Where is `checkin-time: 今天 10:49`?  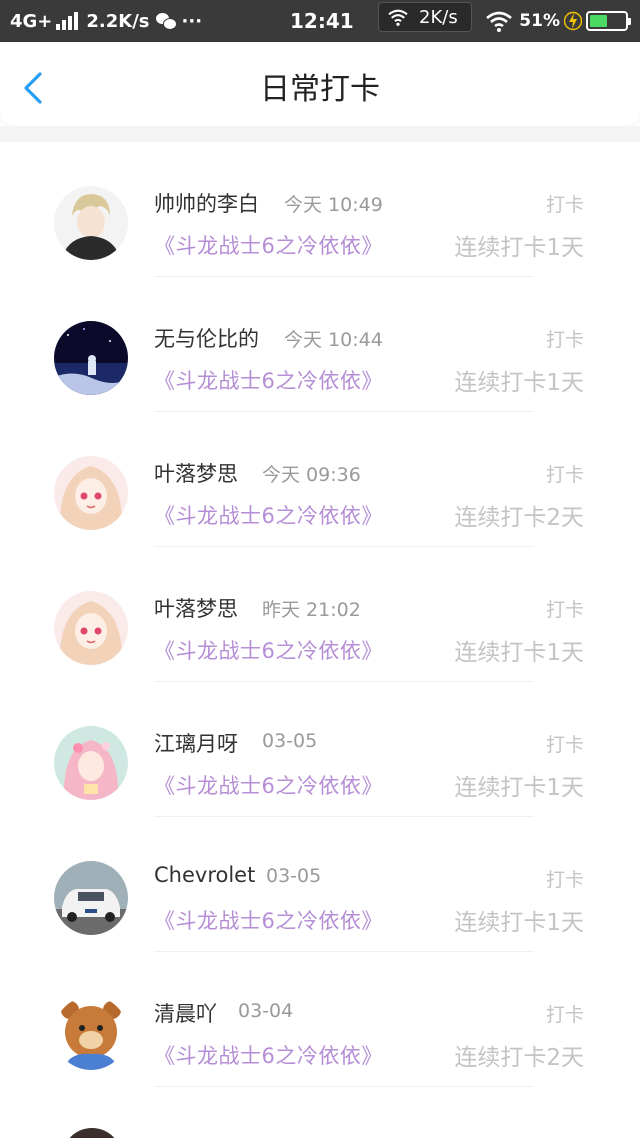
checkin-time: 今天 10:49 is located at coordinates (333, 205).